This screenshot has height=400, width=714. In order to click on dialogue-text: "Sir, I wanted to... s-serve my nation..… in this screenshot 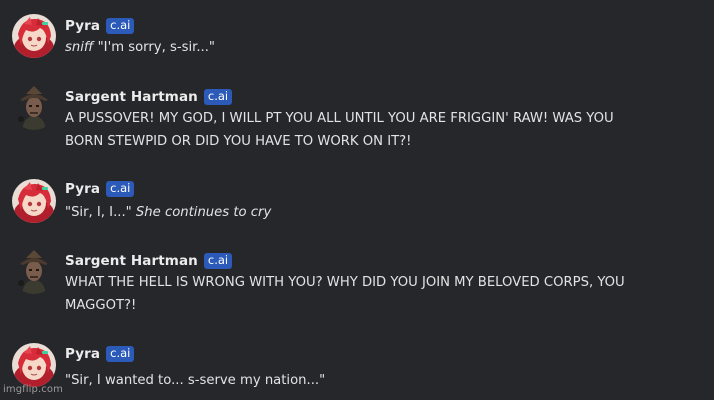, I will do `click(195, 380)`.